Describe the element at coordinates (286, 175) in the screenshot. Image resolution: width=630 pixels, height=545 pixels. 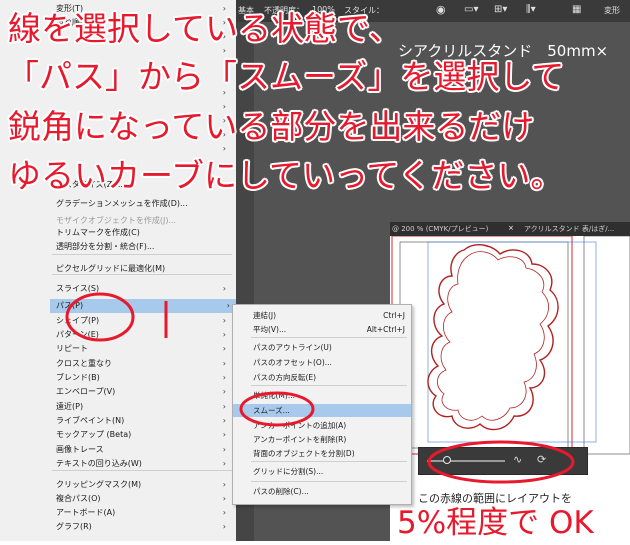
I see `instruction-line-4: ゆるいカーブにしていってください。` at that location.